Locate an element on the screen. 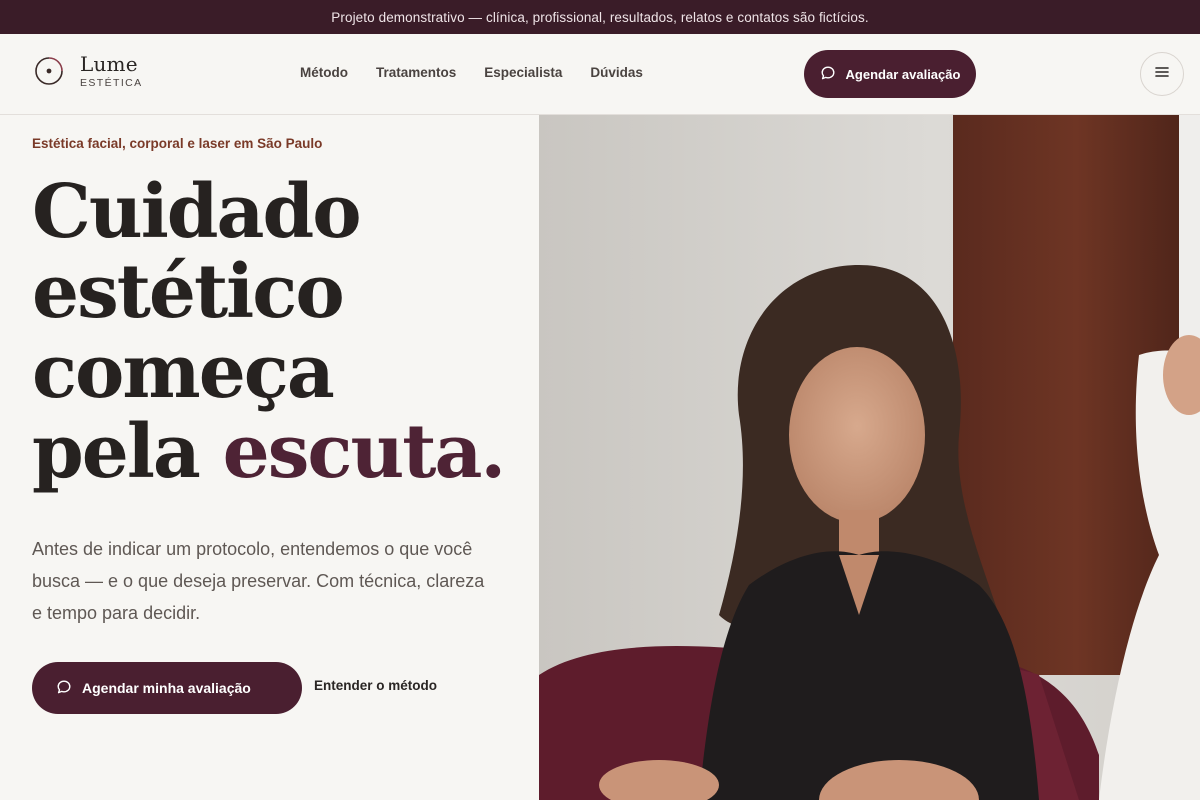 This screenshot has height=800, width=1200. nav-item-duvidas: Dúvidas is located at coordinates (616, 72).